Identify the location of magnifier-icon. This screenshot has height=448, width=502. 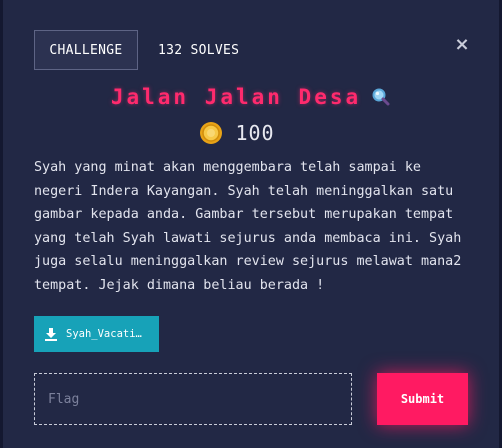
(381, 97).